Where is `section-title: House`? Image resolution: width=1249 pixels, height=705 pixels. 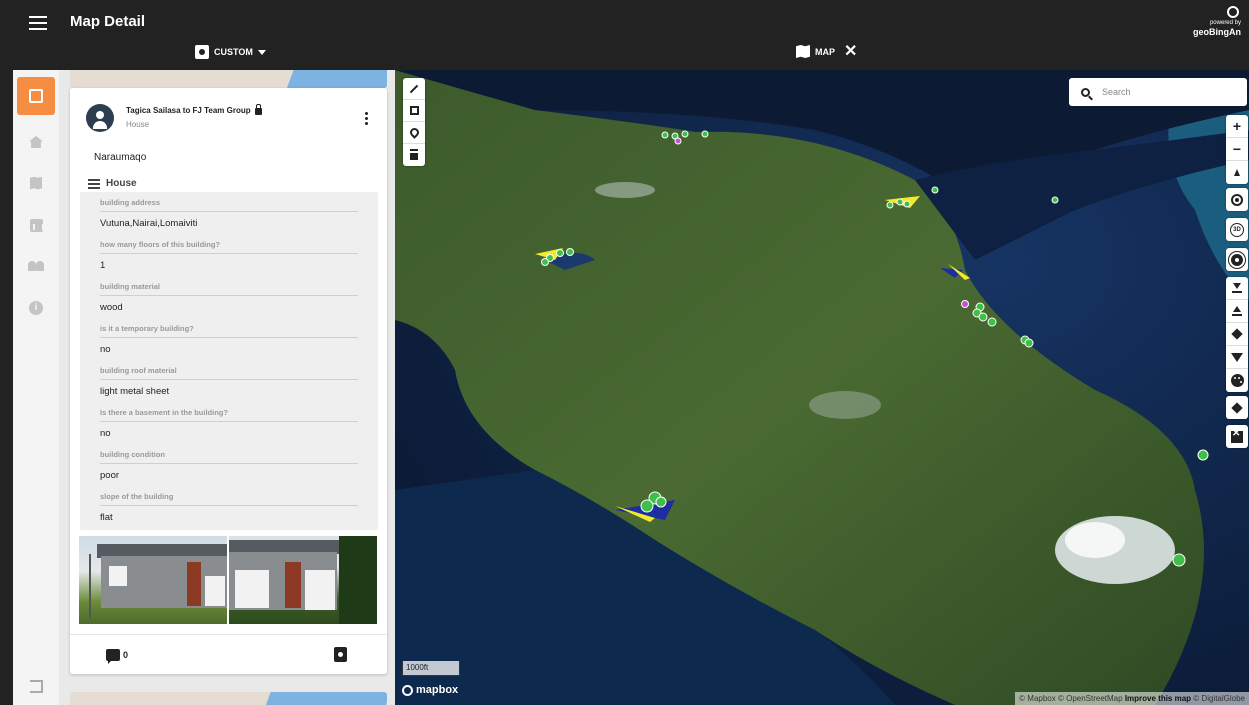 section-title: House is located at coordinates (121, 183).